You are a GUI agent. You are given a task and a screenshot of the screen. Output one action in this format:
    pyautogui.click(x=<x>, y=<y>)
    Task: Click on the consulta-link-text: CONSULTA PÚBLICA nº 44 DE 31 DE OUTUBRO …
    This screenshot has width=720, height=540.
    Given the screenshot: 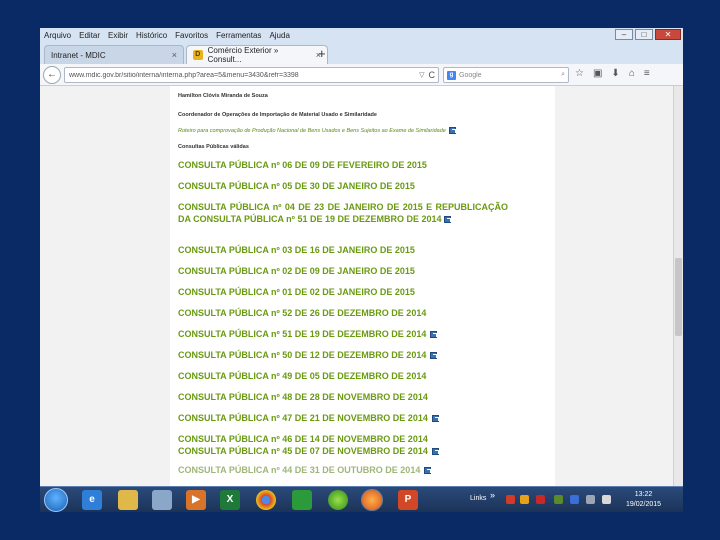 What is the action you would take?
    pyautogui.click(x=299, y=470)
    